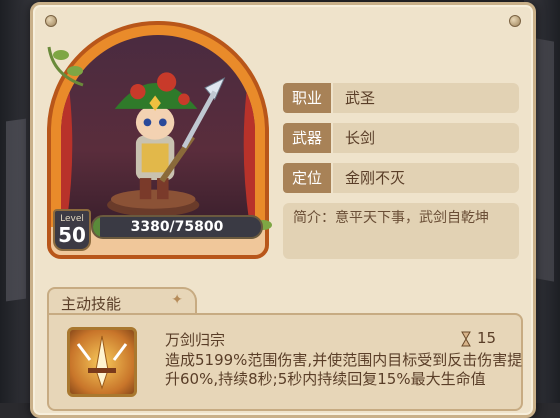 Image resolution: width=560 pixels, height=418 pixels. I want to click on hourglass-icon, so click(466, 339).